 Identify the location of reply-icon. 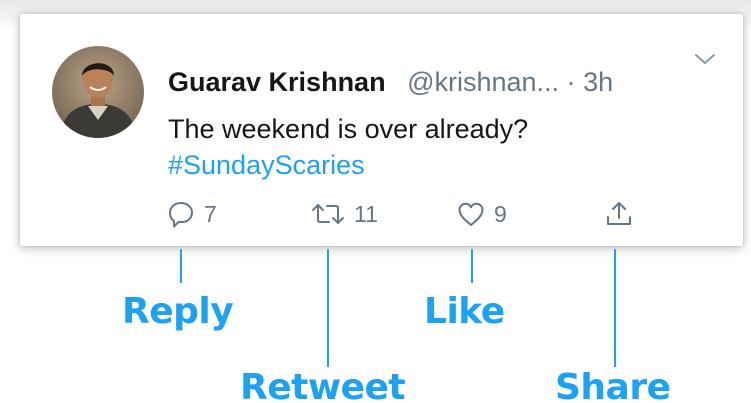
(181, 214).